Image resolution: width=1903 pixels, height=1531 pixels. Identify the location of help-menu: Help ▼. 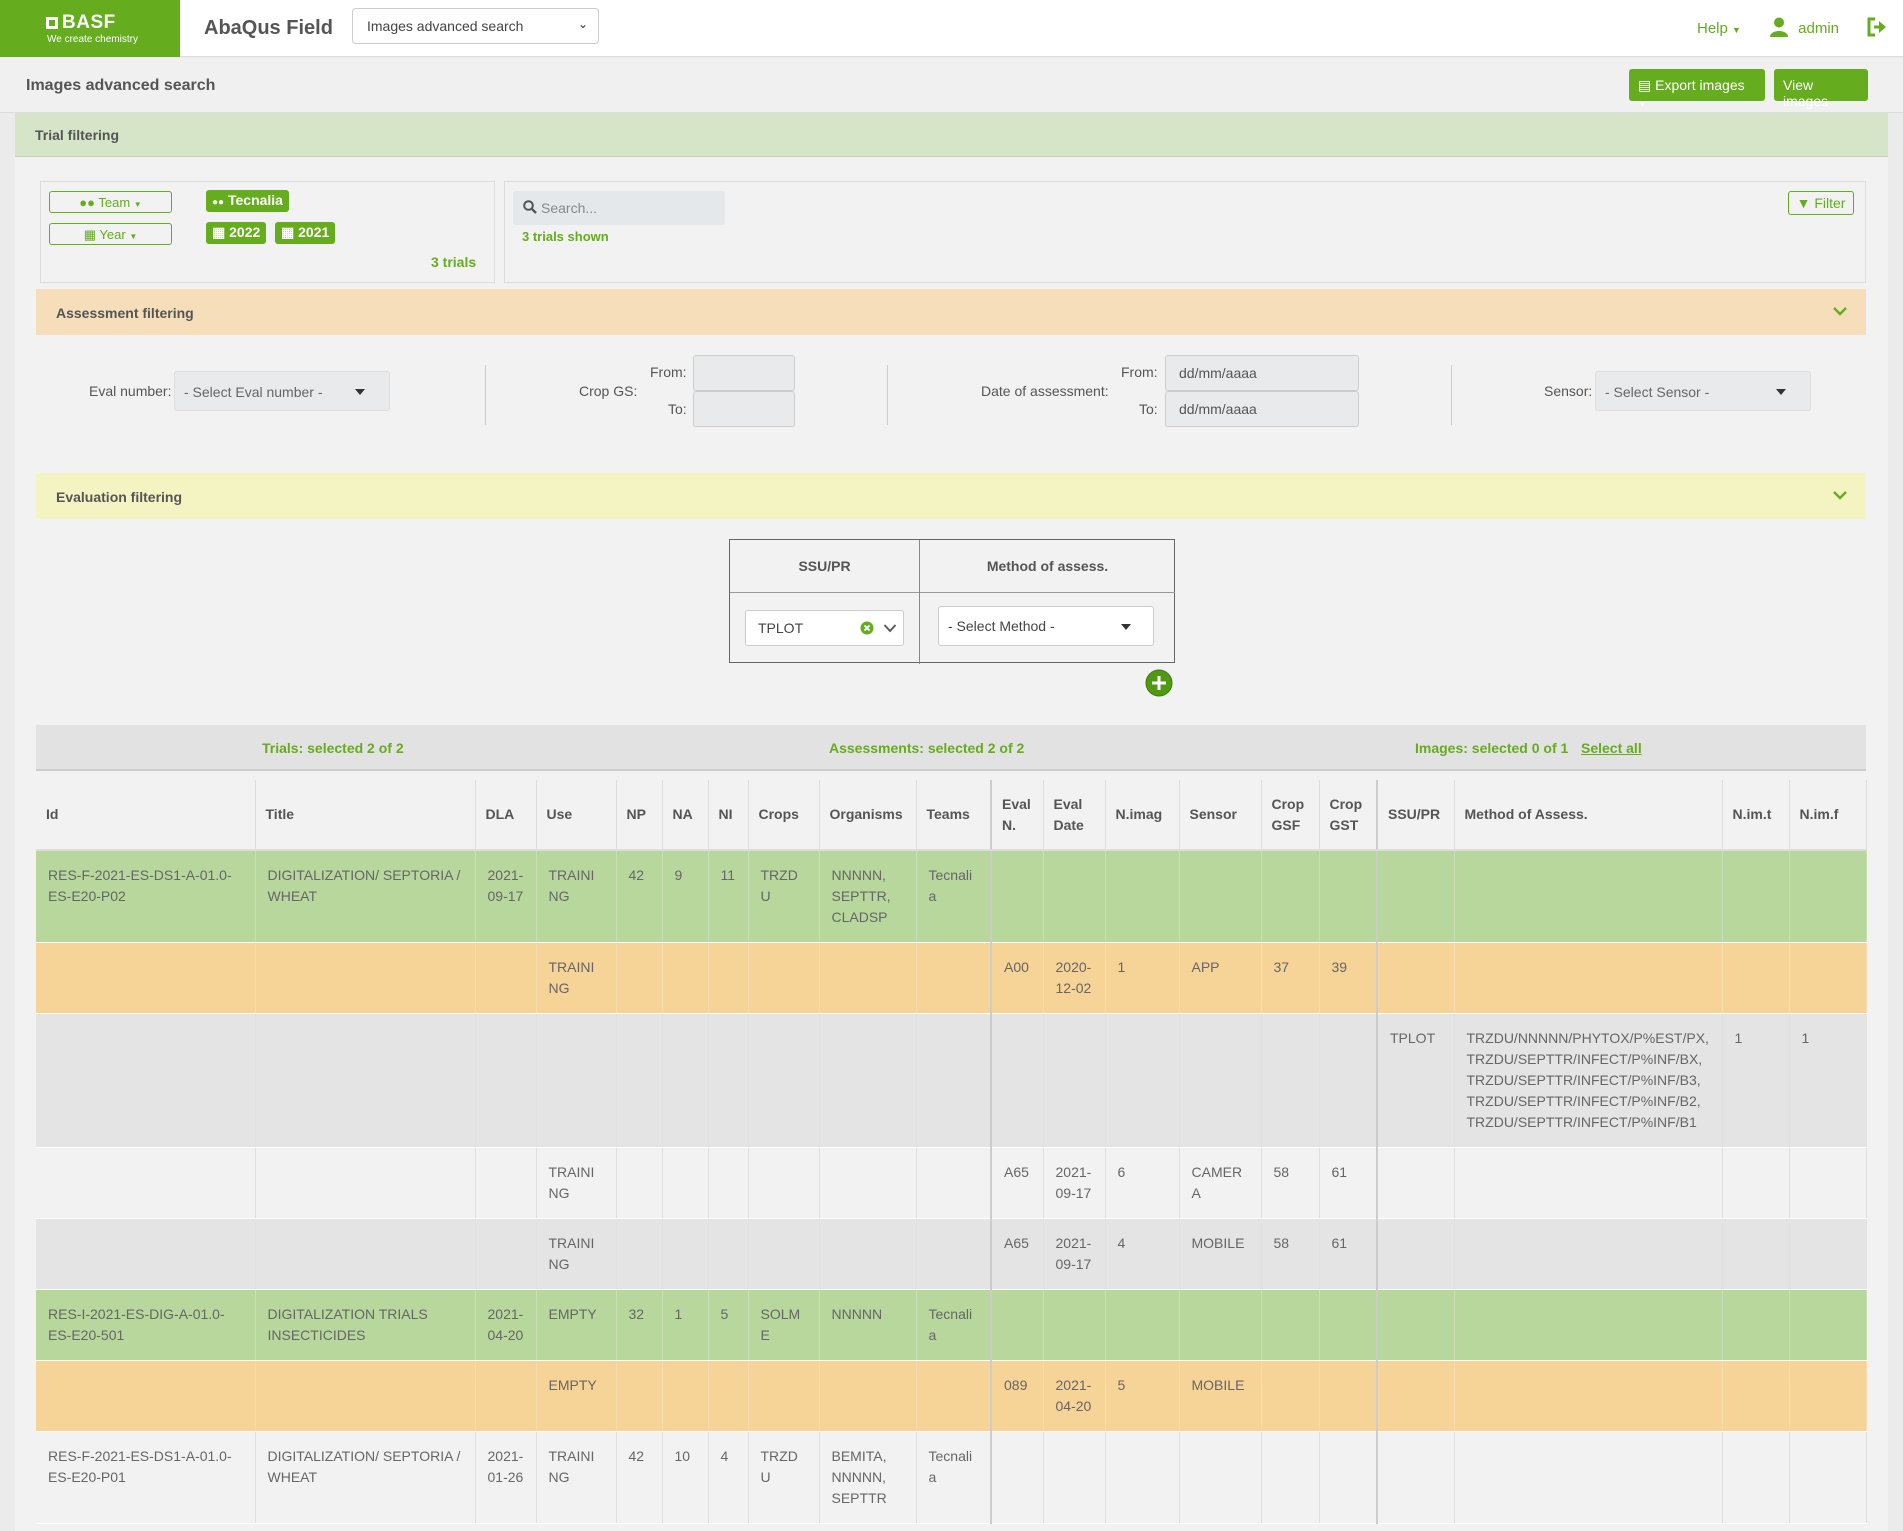
(1719, 28).